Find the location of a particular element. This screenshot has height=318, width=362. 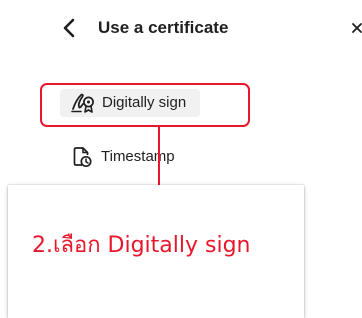

panel-title: Use a certificate is located at coordinates (163, 27).